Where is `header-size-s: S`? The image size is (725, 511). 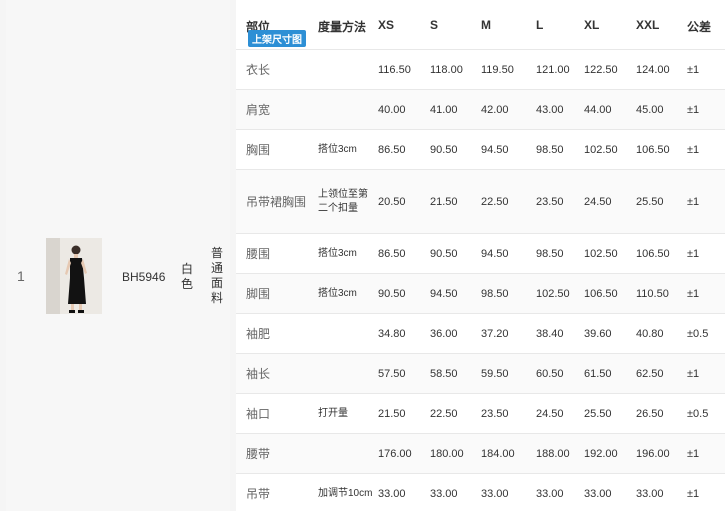 header-size-s: S is located at coordinates (455, 25).